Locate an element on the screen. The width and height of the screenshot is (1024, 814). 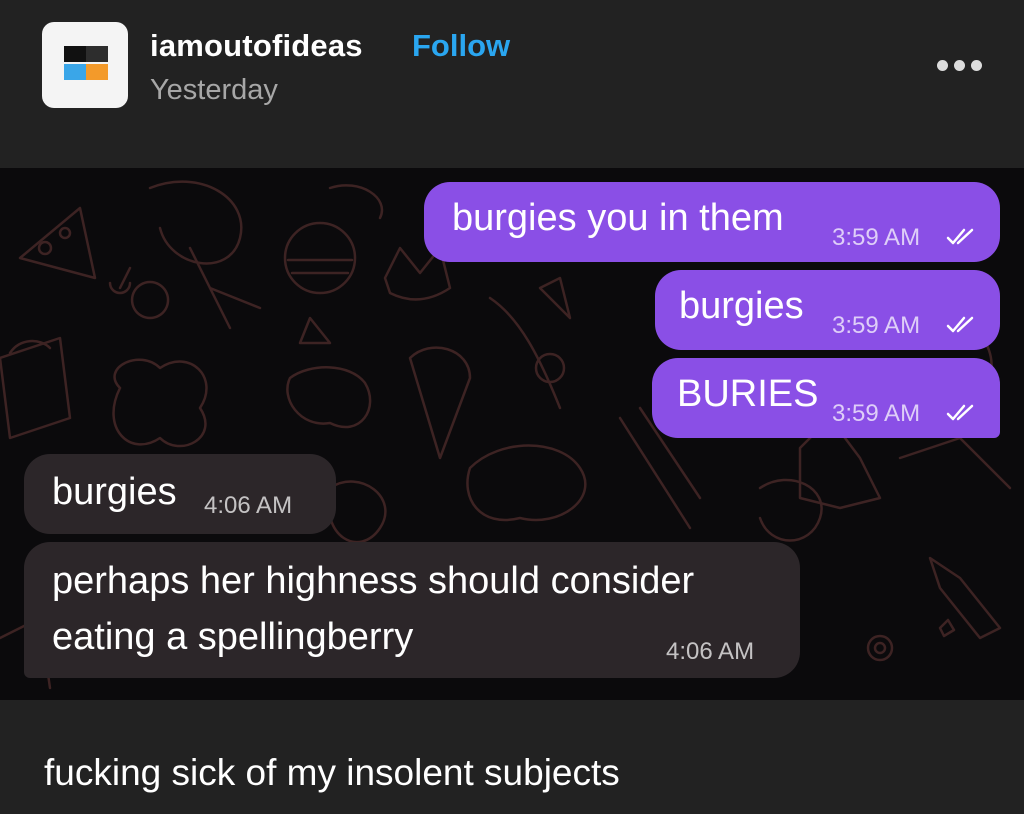
post-timestamp: Yesterday is located at coordinates (214, 90).